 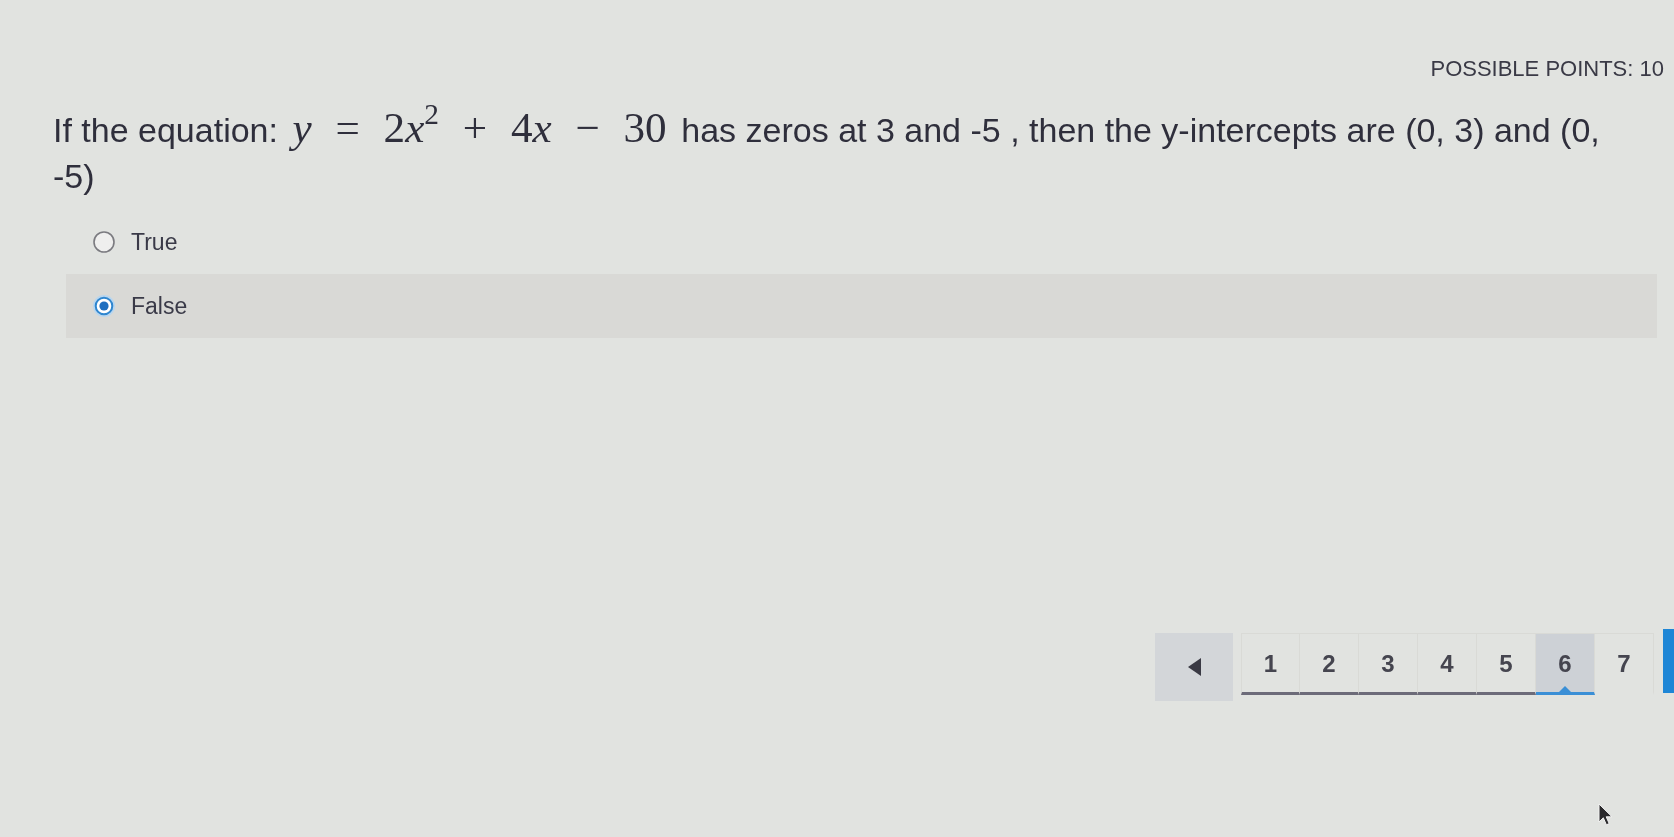 I want to click on possible-points: POSSIBLE POINTS: 10, so click(x=1547, y=69).